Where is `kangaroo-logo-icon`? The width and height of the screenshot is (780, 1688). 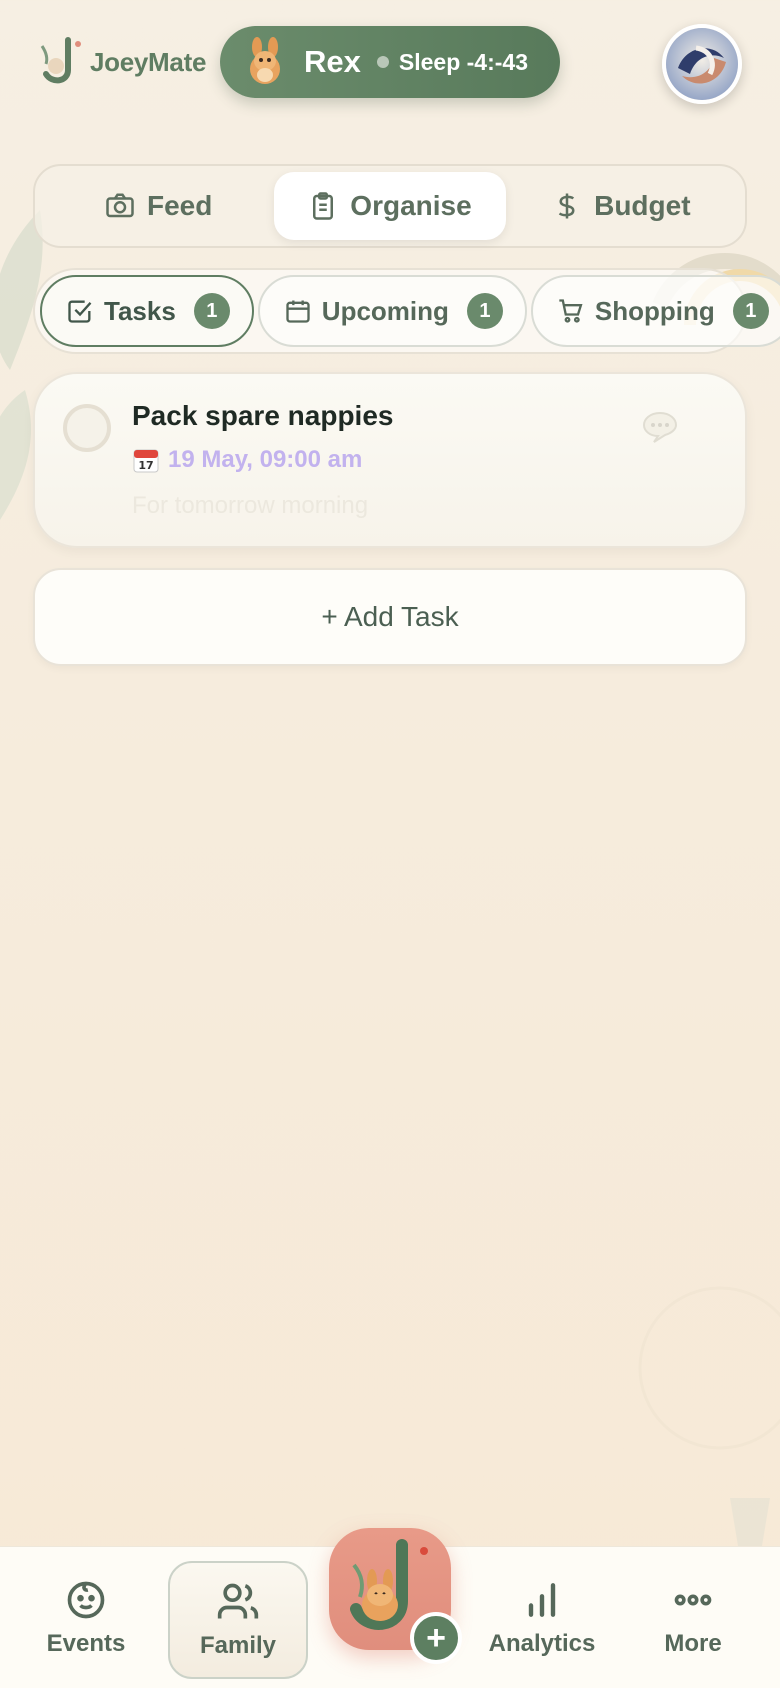 kangaroo-logo-icon is located at coordinates (60, 60).